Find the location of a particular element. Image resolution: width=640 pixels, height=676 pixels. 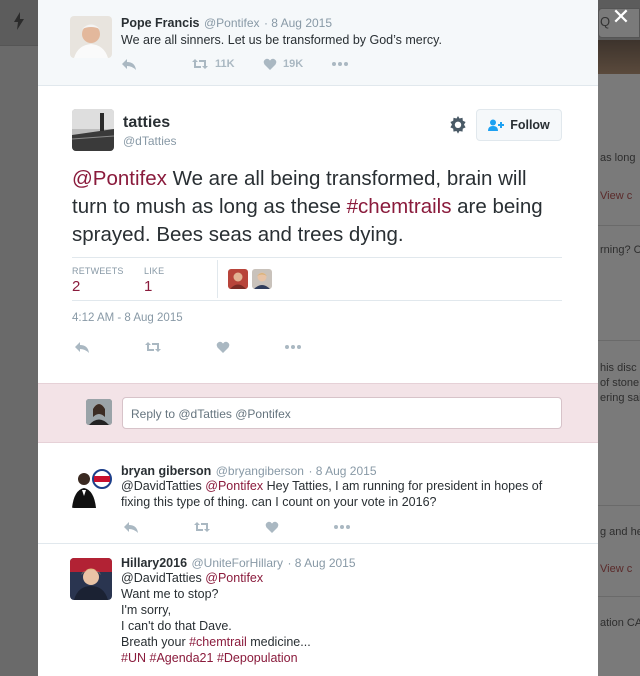

background-photo is located at coordinates (619, 57).